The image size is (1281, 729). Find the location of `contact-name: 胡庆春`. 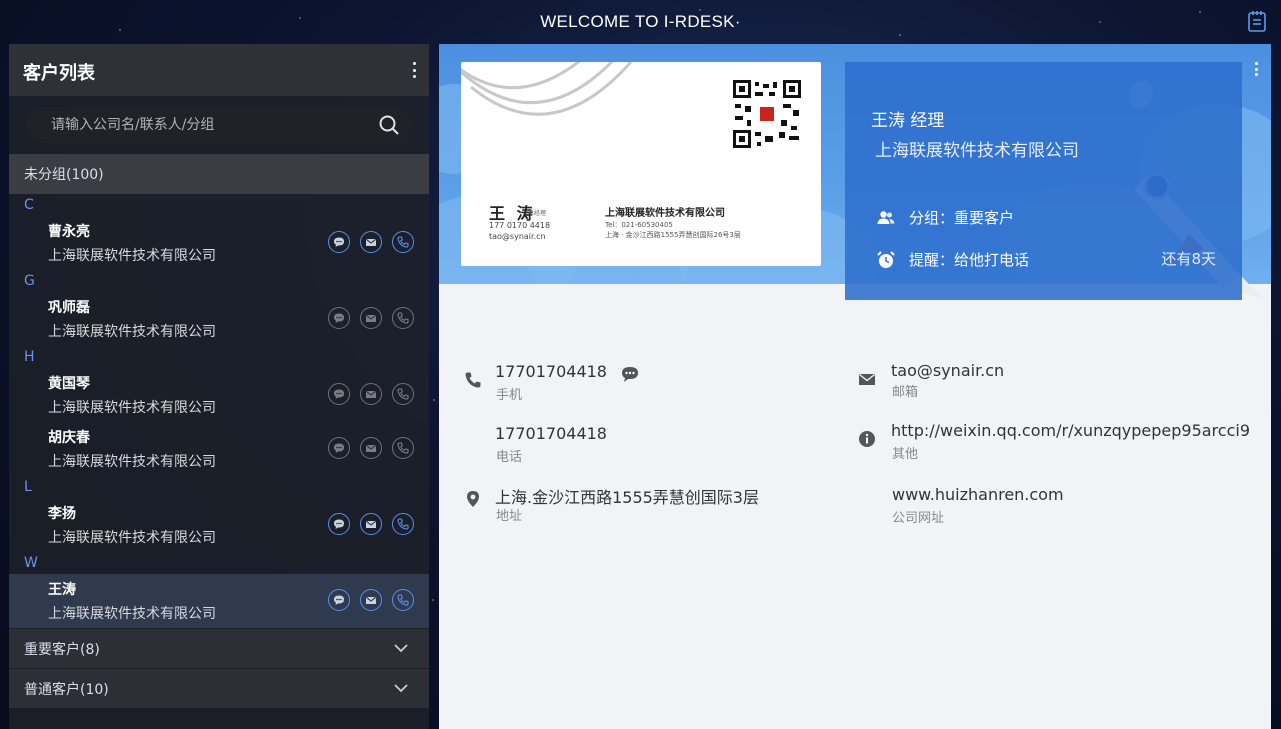

contact-name: 胡庆春 is located at coordinates (69, 438).